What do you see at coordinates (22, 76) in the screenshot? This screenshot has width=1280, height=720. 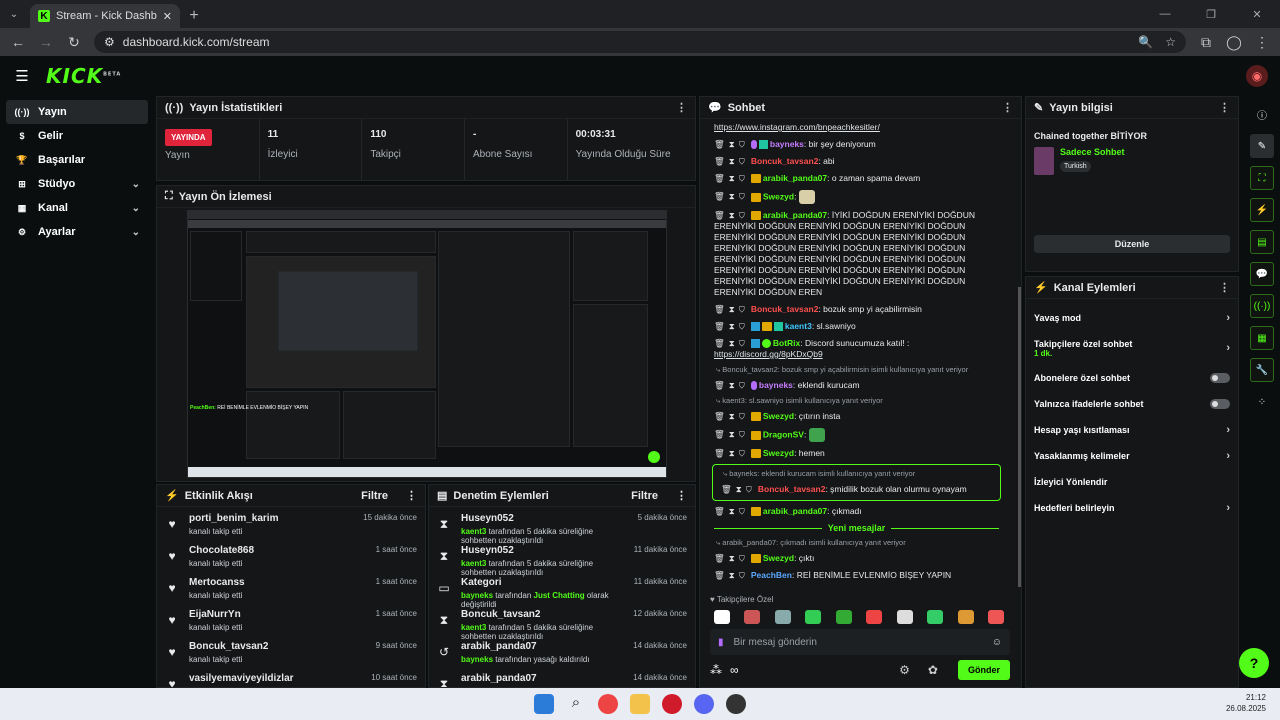 I see `hamburger-menu-icon: ☰` at bounding box center [22, 76].